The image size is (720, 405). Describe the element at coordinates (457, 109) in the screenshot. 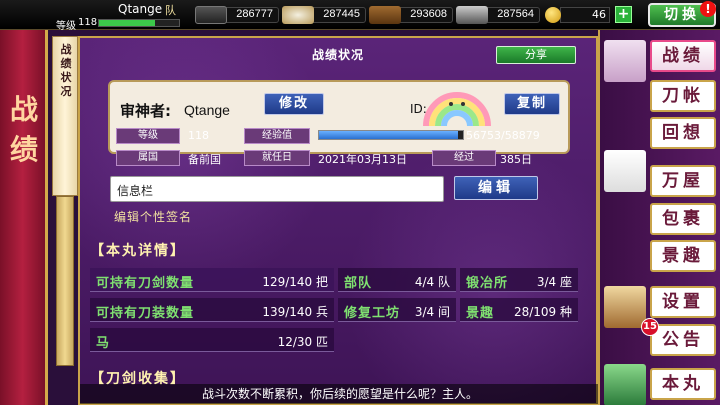

I see `rainbow-sticker-icon` at that location.